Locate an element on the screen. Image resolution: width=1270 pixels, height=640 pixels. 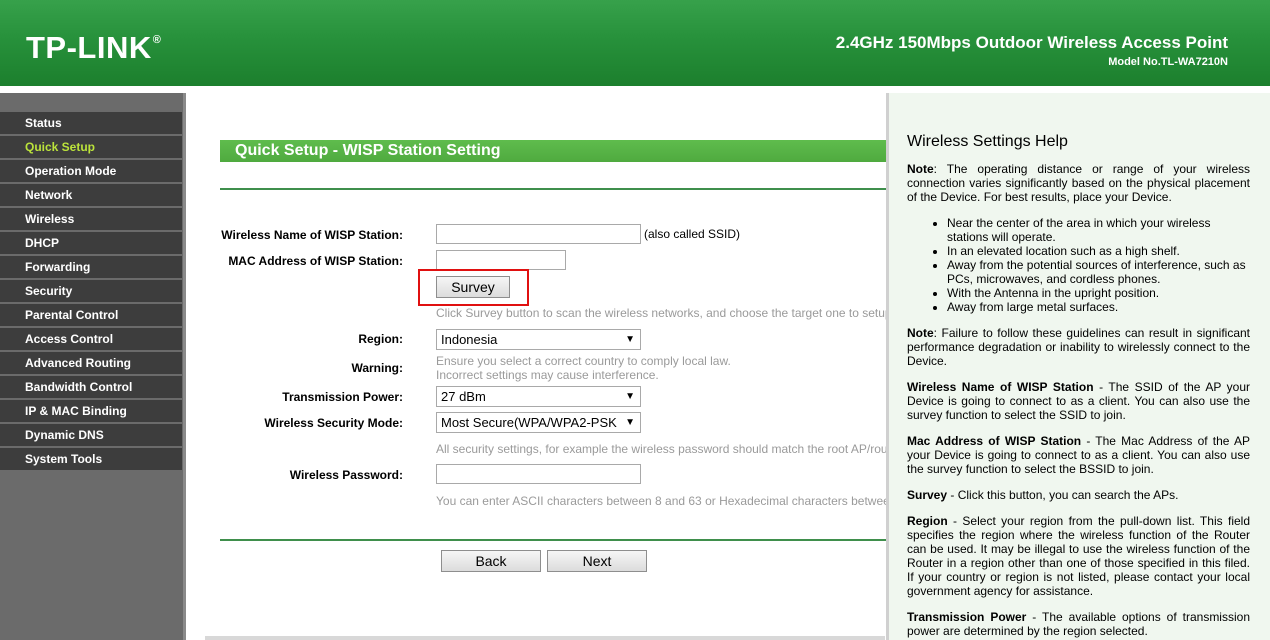
sidebar-item-advanced-routing: Advanced Routing is located at coordinates (91, 363).